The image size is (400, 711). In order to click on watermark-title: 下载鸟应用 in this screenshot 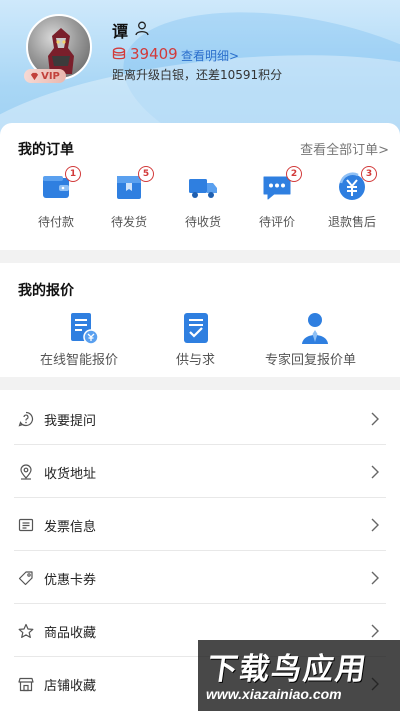, I will do `click(287, 669)`.